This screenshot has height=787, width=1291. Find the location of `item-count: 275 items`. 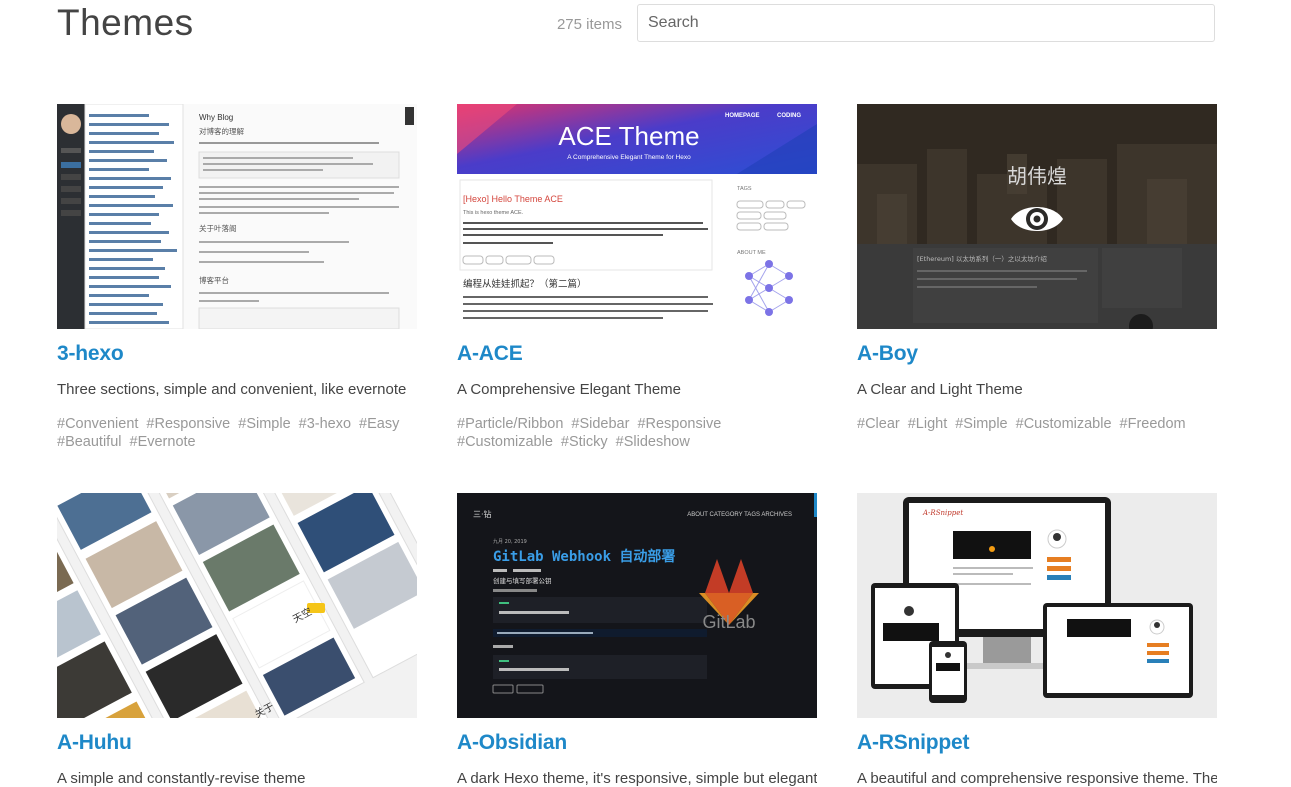

item-count: 275 items is located at coordinates (589, 24).